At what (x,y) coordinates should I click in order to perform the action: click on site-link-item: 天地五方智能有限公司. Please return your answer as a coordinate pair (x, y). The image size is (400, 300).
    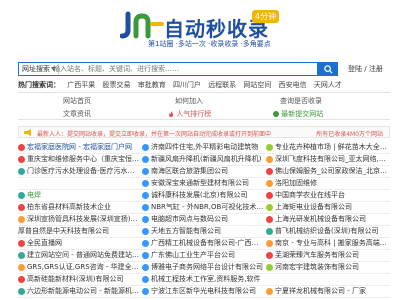
    Looking at the image, I should click on (203, 231).